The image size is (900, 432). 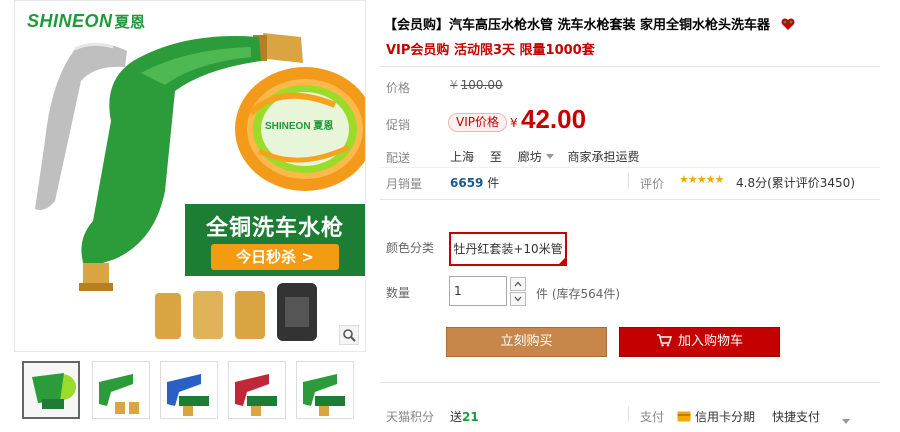 I want to click on promo-title: 全铜洗车水枪, so click(x=274, y=228).